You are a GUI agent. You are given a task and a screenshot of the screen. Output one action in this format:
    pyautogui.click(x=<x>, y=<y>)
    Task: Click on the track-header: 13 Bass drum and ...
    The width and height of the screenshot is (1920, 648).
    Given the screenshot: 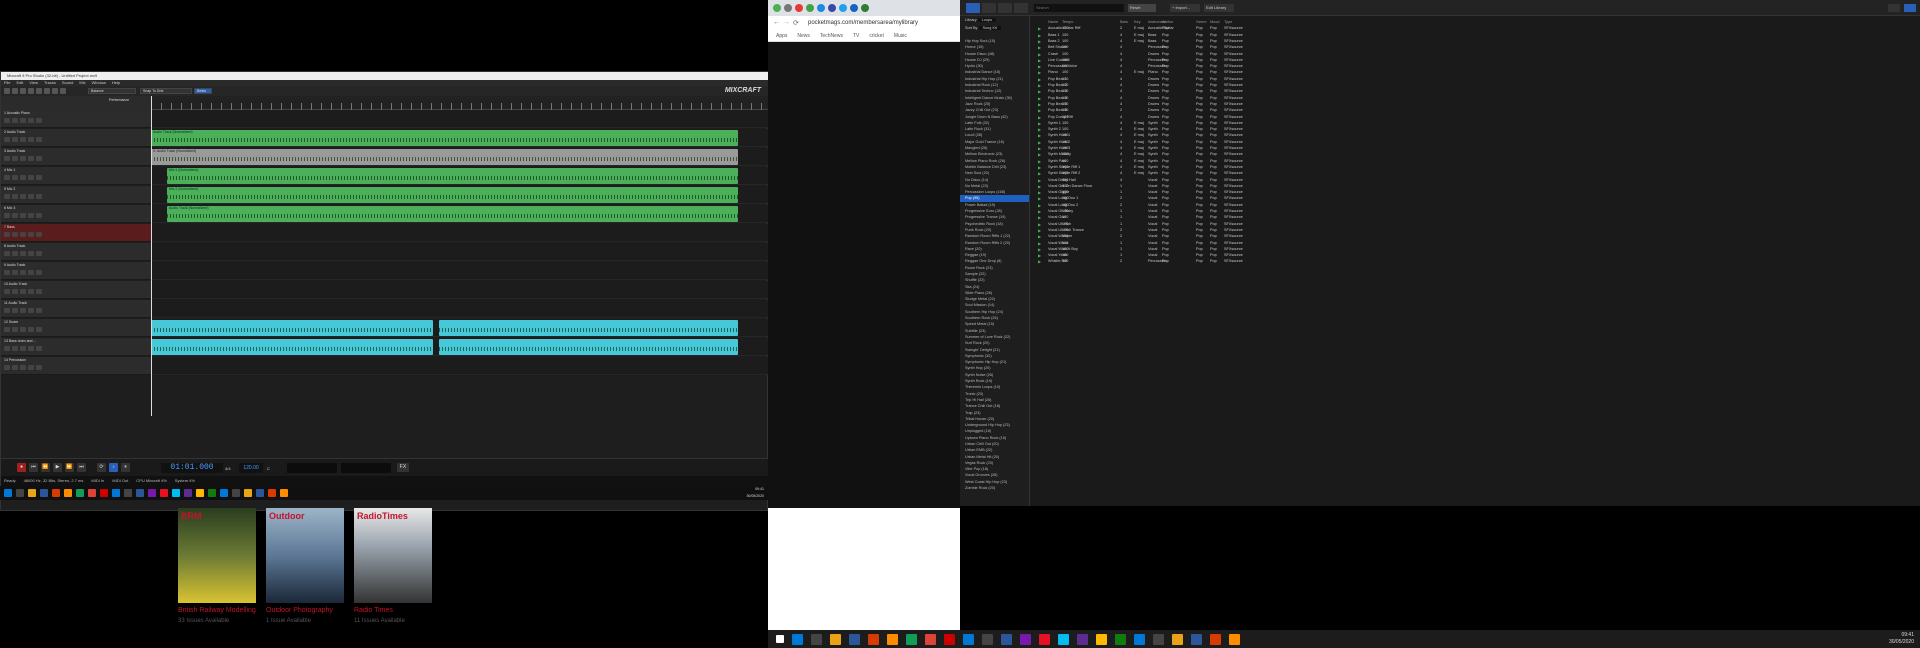 What is the action you would take?
    pyautogui.click(x=76, y=347)
    